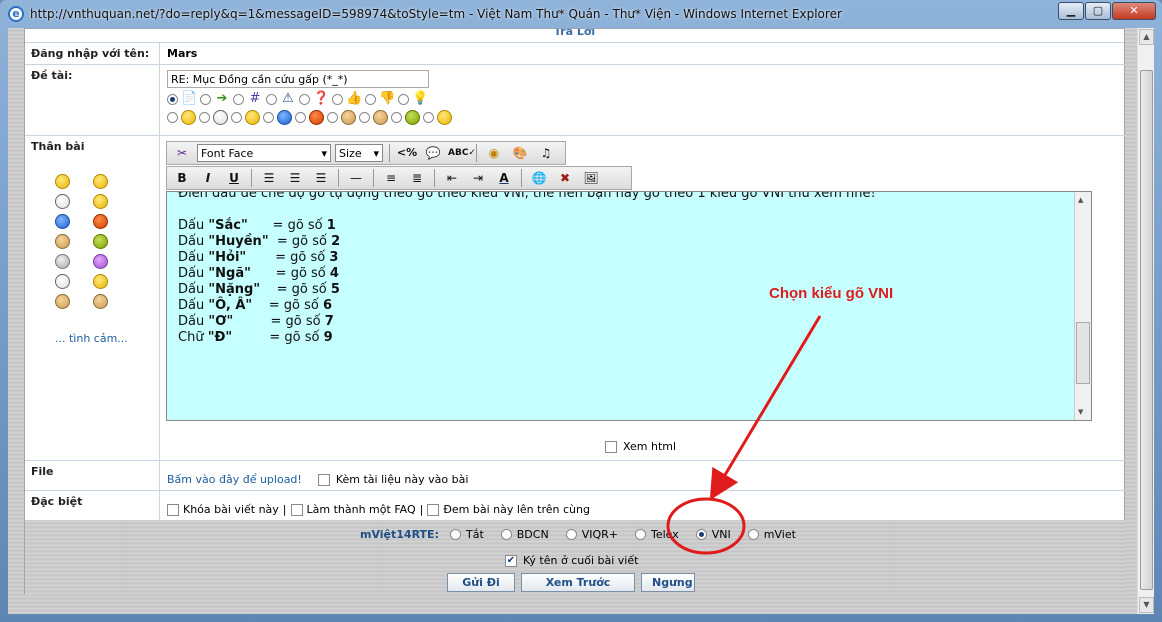  I want to click on special-label: Đặc biệt, so click(92, 505).